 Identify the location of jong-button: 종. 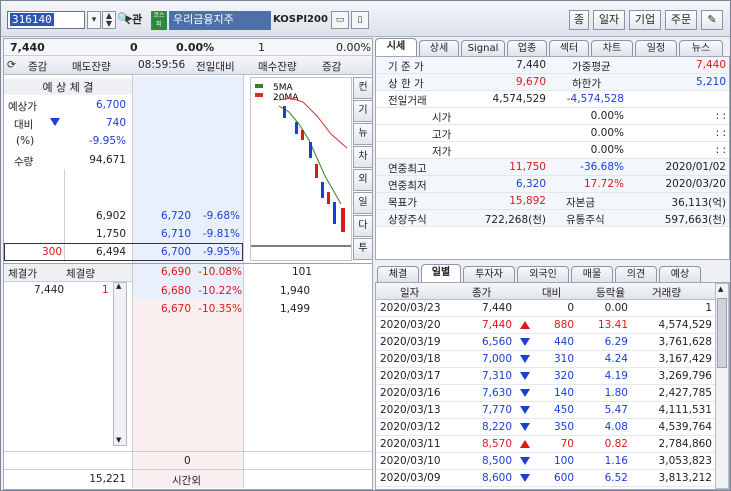
(579, 20).